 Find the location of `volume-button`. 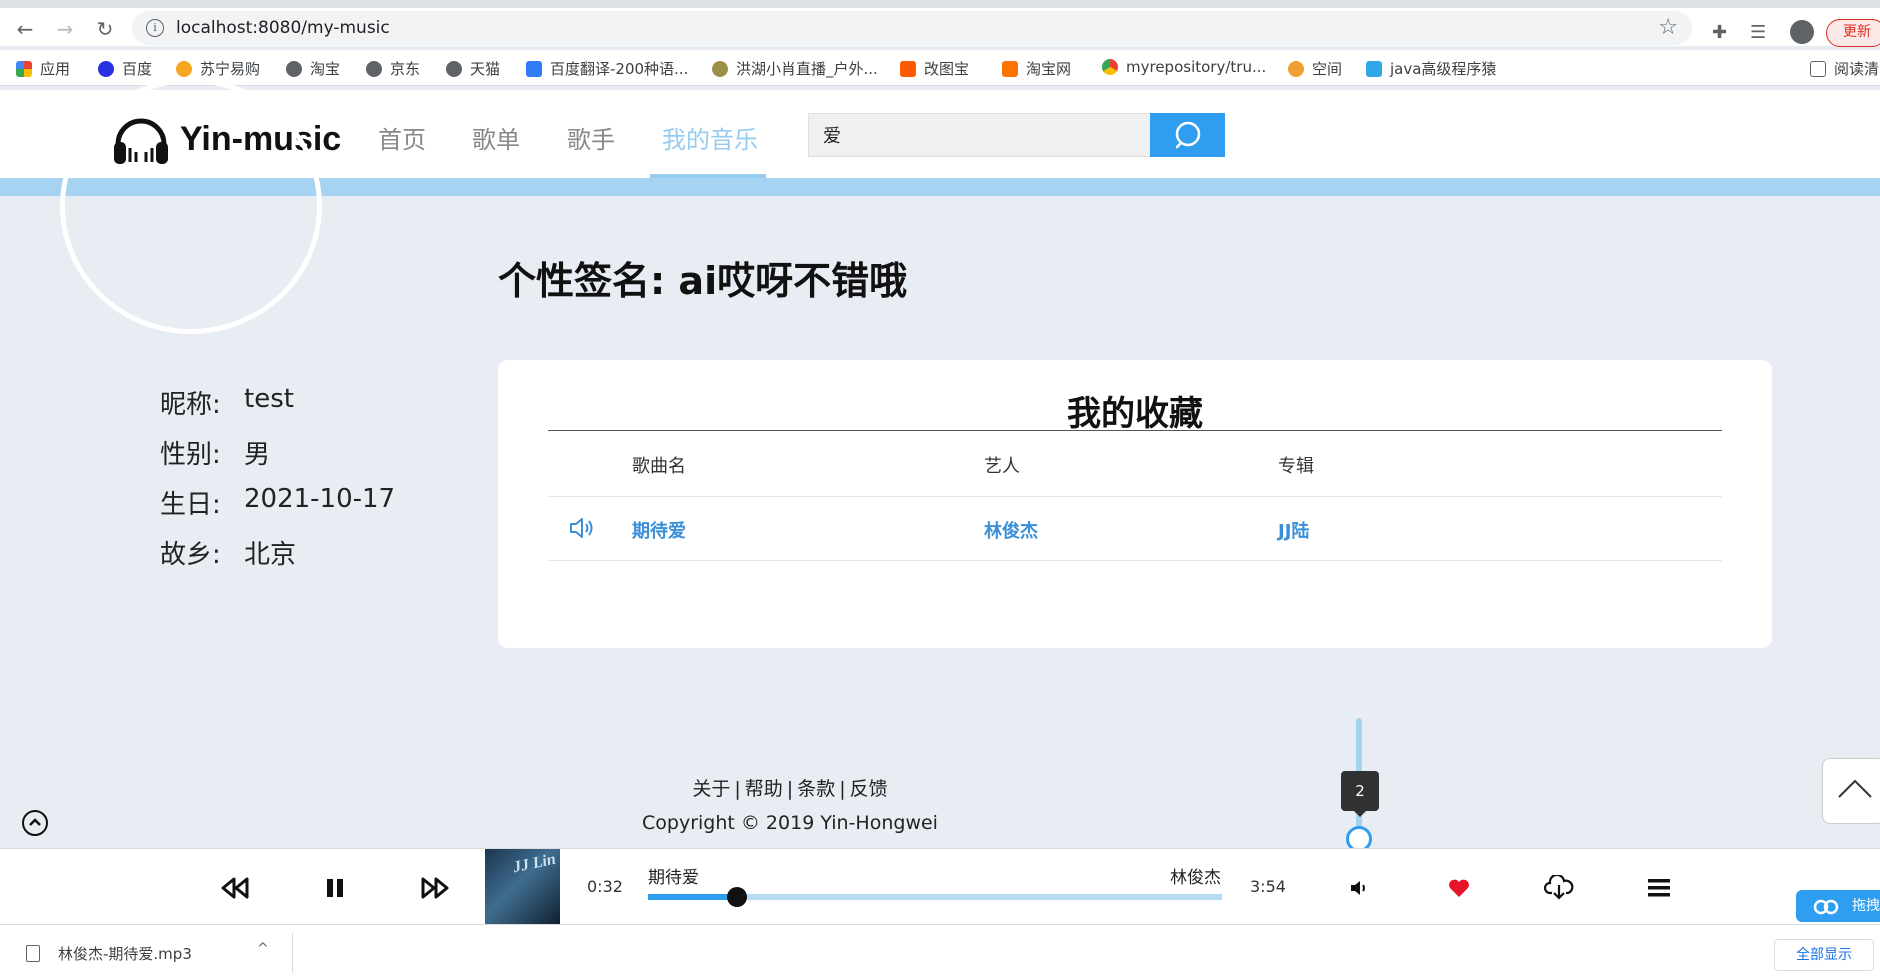

volume-button is located at coordinates (1359, 888).